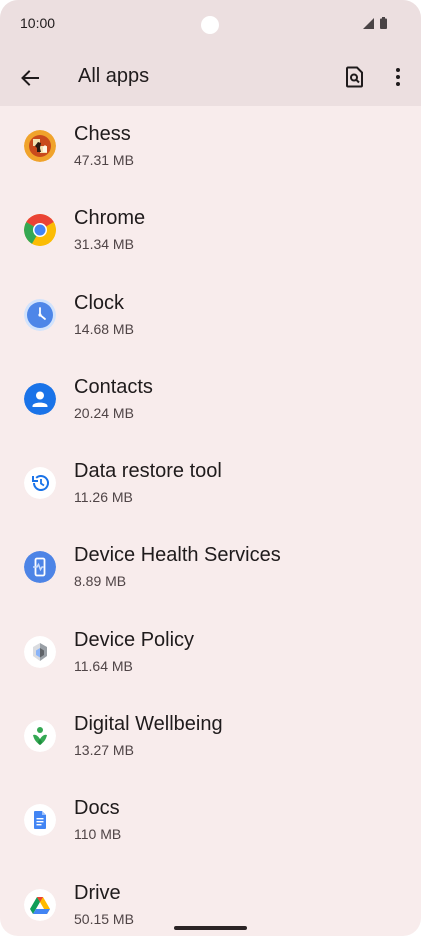  What do you see at coordinates (210, 822) in the screenshot?
I see `list-item-docs: Docs 110 MB` at bounding box center [210, 822].